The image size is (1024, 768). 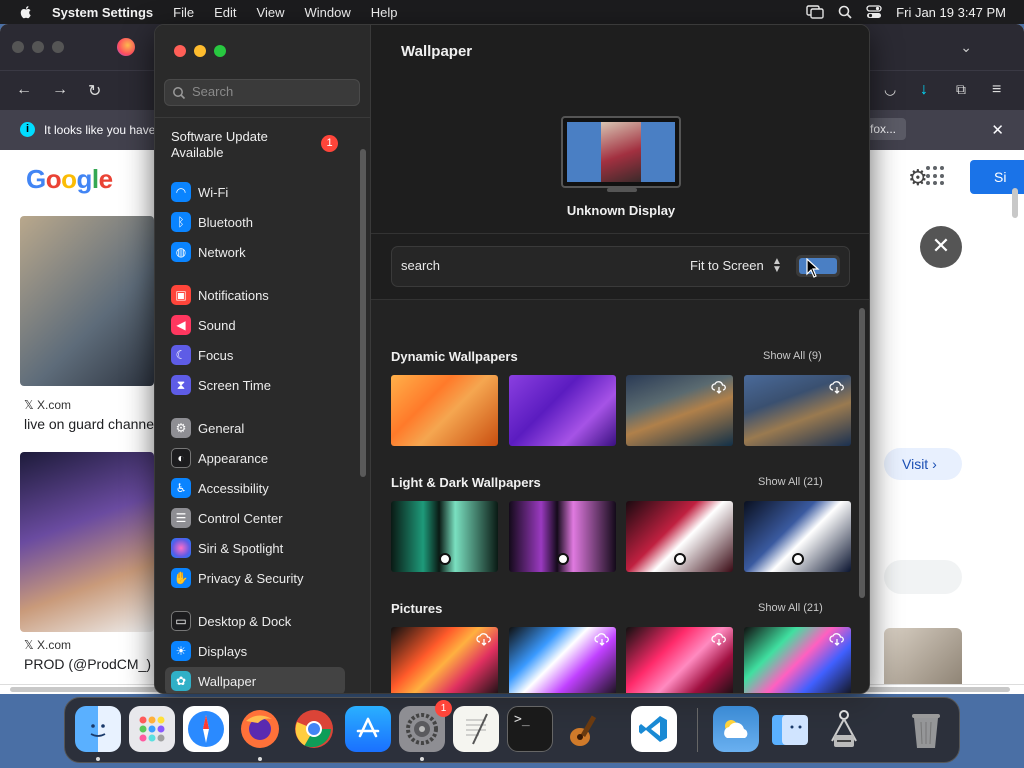 I want to click on sidebar-item-screen-time: ⧗ Screen Time, so click(x=255, y=385).